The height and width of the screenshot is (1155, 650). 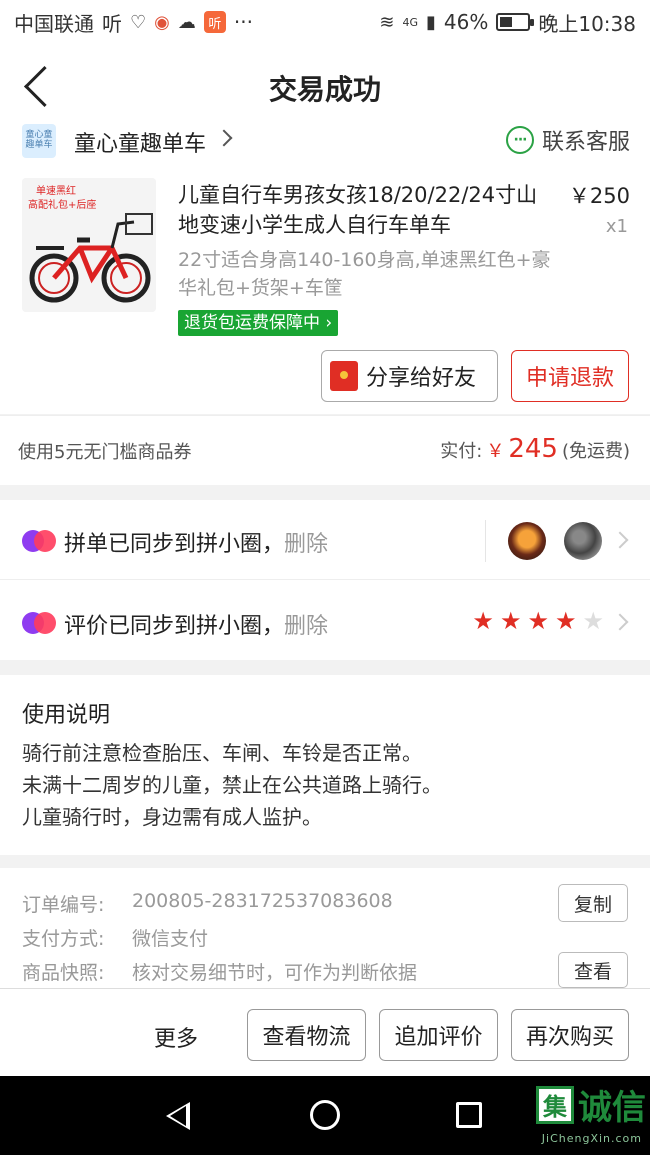 What do you see at coordinates (66, 715) in the screenshot?
I see `usage-title: 使用说明` at bounding box center [66, 715].